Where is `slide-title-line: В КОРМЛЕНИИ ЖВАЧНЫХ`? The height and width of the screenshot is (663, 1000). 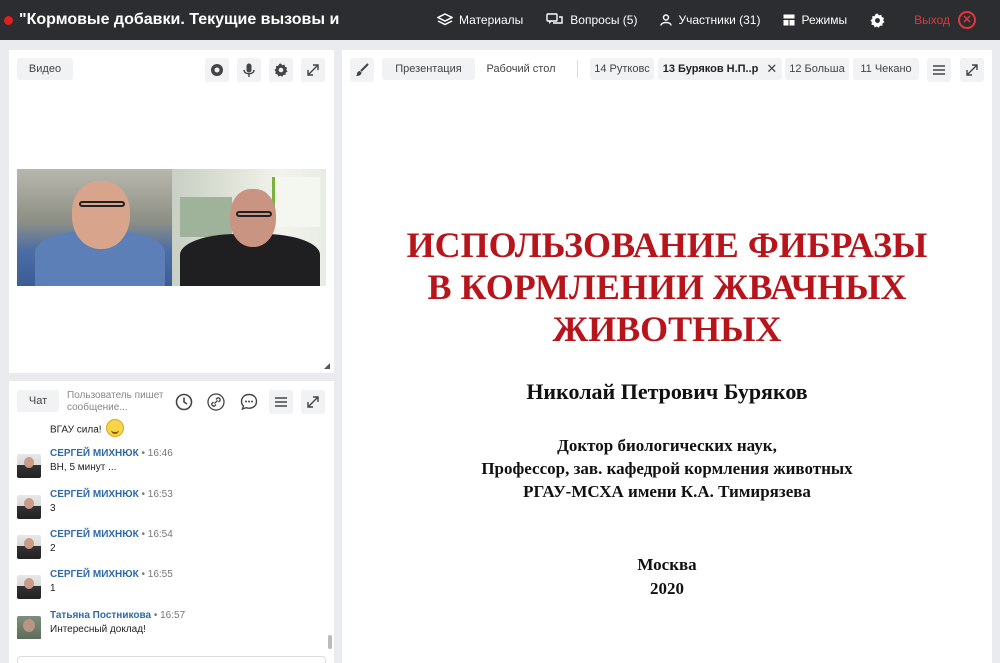
slide-title-line: В КОРМЛЕНИИ ЖВАЧНЫХ is located at coordinates (667, 287).